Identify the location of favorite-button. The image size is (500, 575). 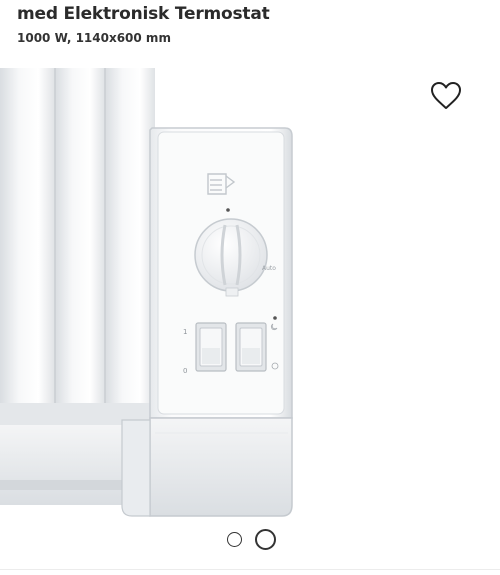
(446, 96).